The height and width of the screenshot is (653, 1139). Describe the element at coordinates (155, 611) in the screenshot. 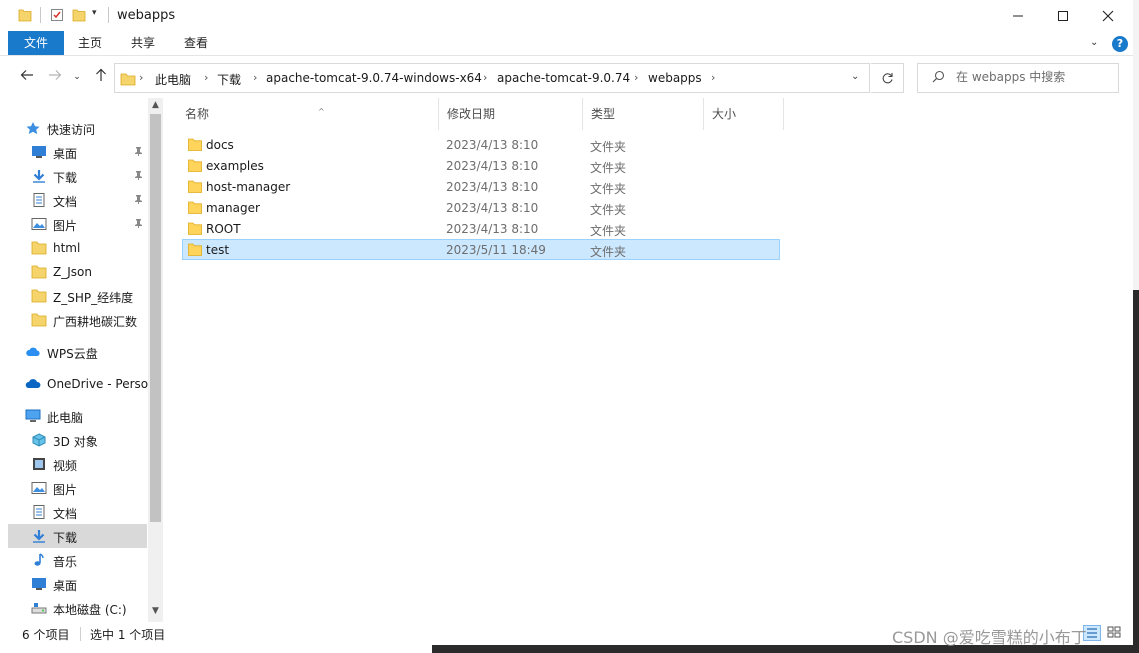

I see `scroll-down-icon: ▼` at that location.